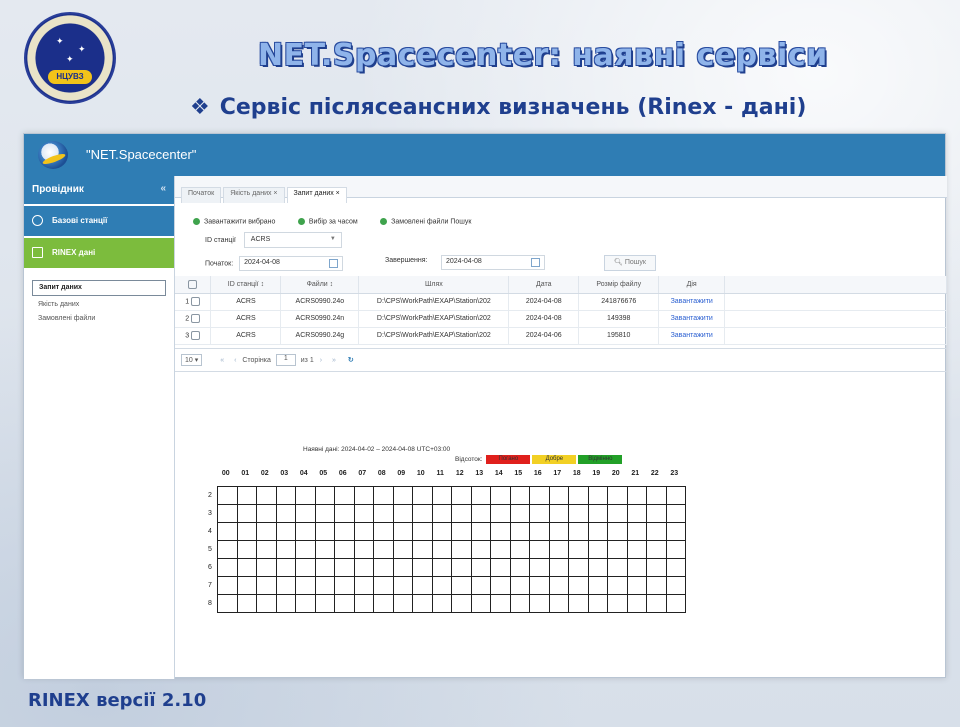 This screenshot has height=727, width=960. What do you see at coordinates (291, 263) in the screenshot?
I see `start-date-input: 2024-04-08` at bounding box center [291, 263].